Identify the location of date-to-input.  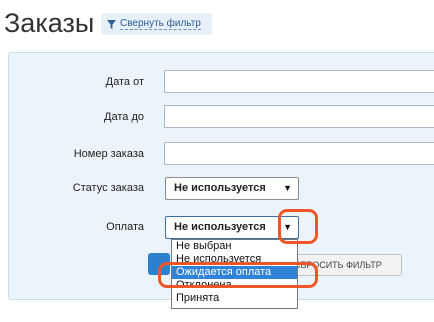
(299, 116).